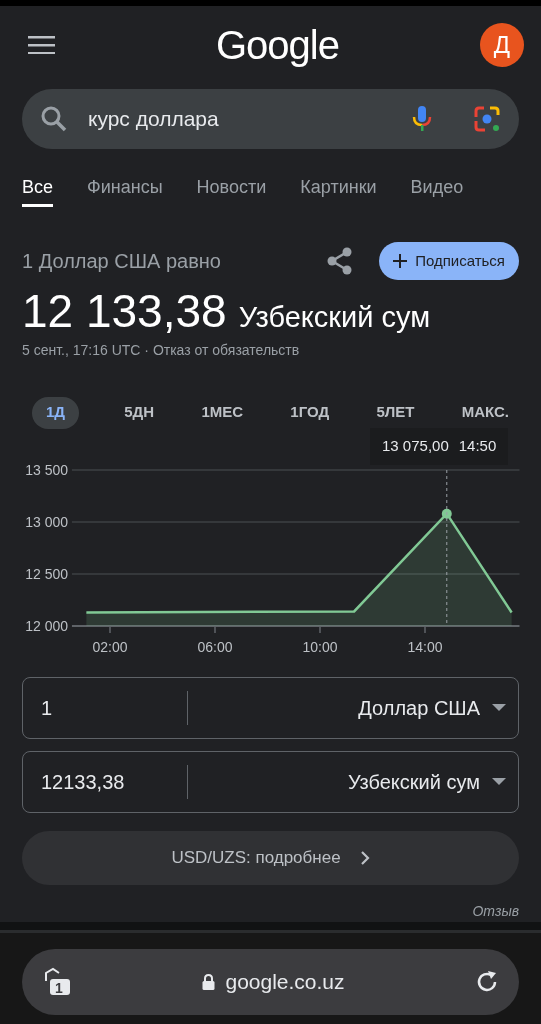  What do you see at coordinates (105, 781) in the screenshot?
I see `amount-field: 12133,38` at bounding box center [105, 781].